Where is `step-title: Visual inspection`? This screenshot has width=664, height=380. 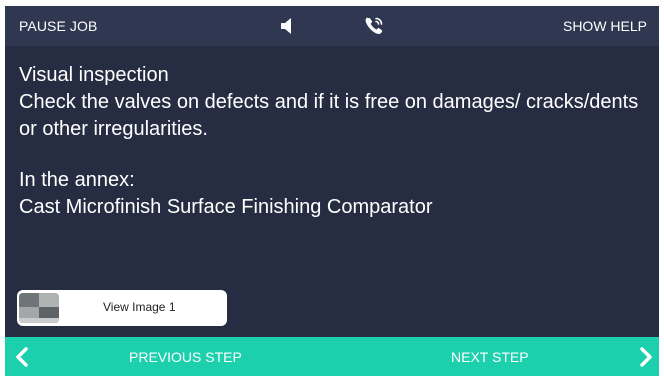 step-title: Visual inspection is located at coordinates (94, 75).